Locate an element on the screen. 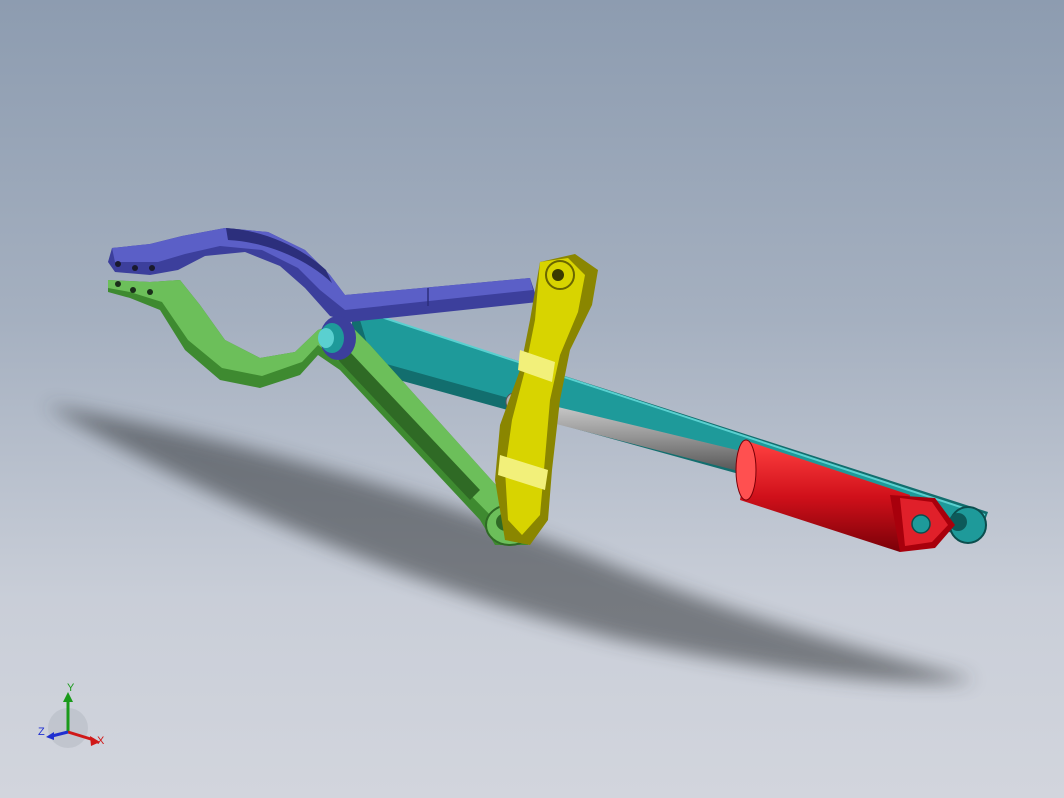 The height and width of the screenshot is (798, 1064). triad-z-label: Z is located at coordinates (41, 732).